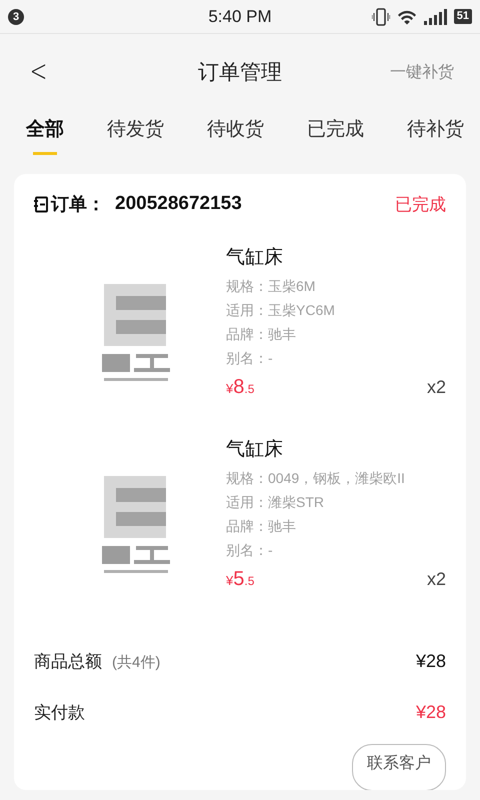  I want to click on order-number: 200528672153, so click(178, 204).